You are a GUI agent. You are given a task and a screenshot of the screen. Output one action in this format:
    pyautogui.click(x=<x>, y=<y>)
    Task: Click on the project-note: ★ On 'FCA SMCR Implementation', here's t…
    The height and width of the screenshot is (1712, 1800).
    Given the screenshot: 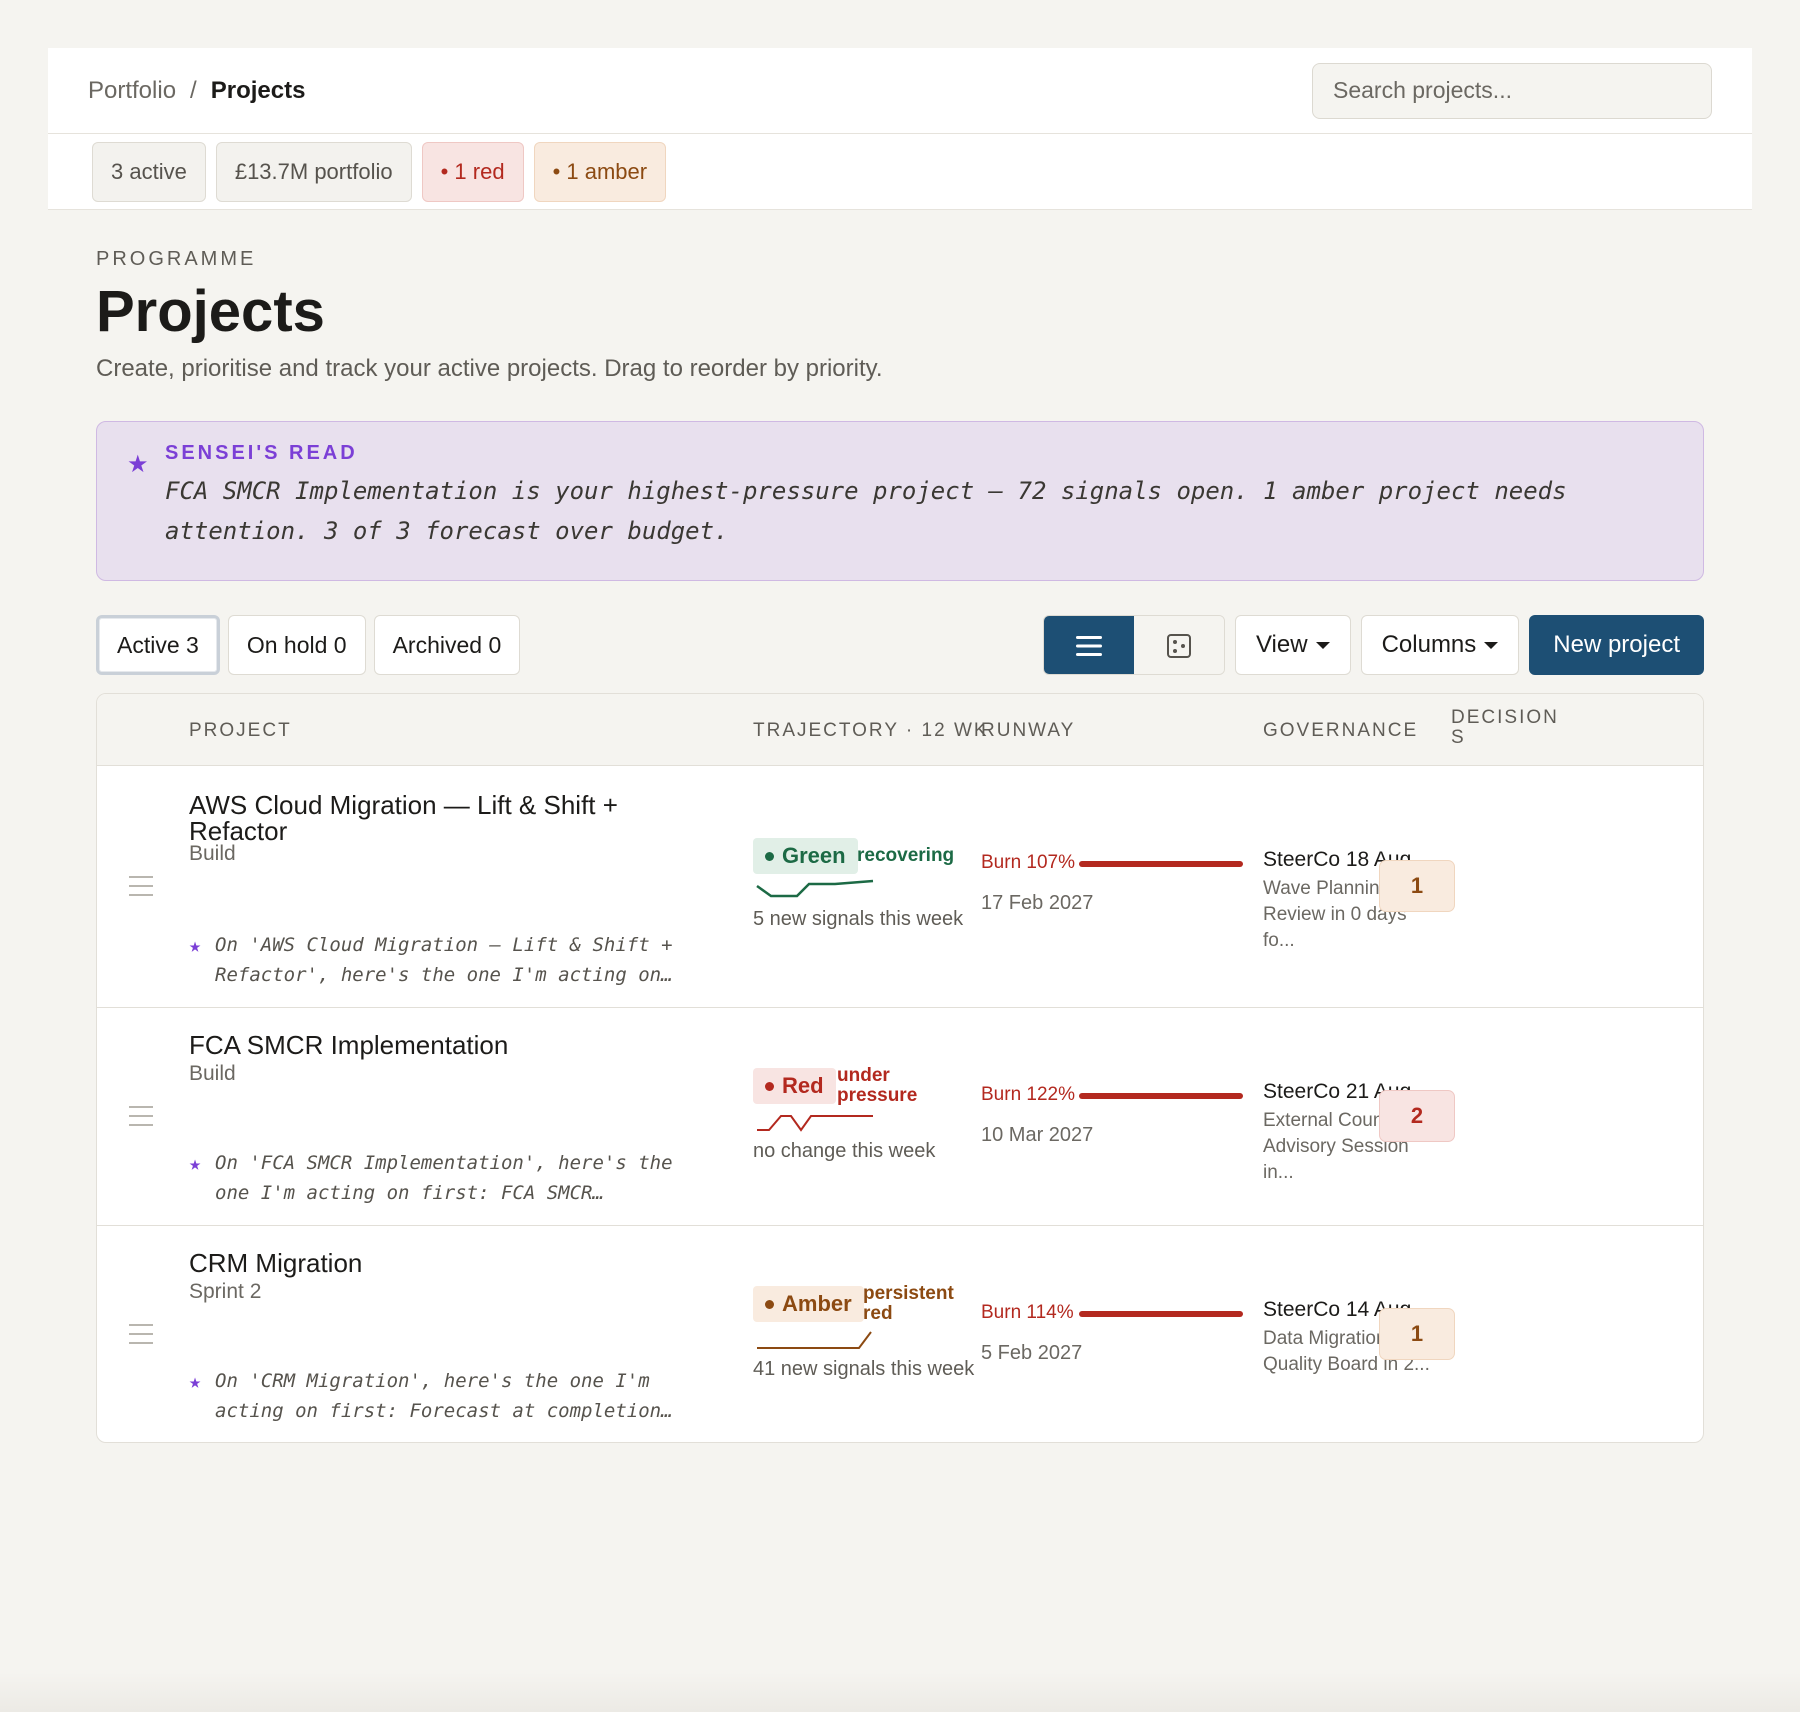 What is the action you would take?
    pyautogui.click(x=449, y=1178)
    